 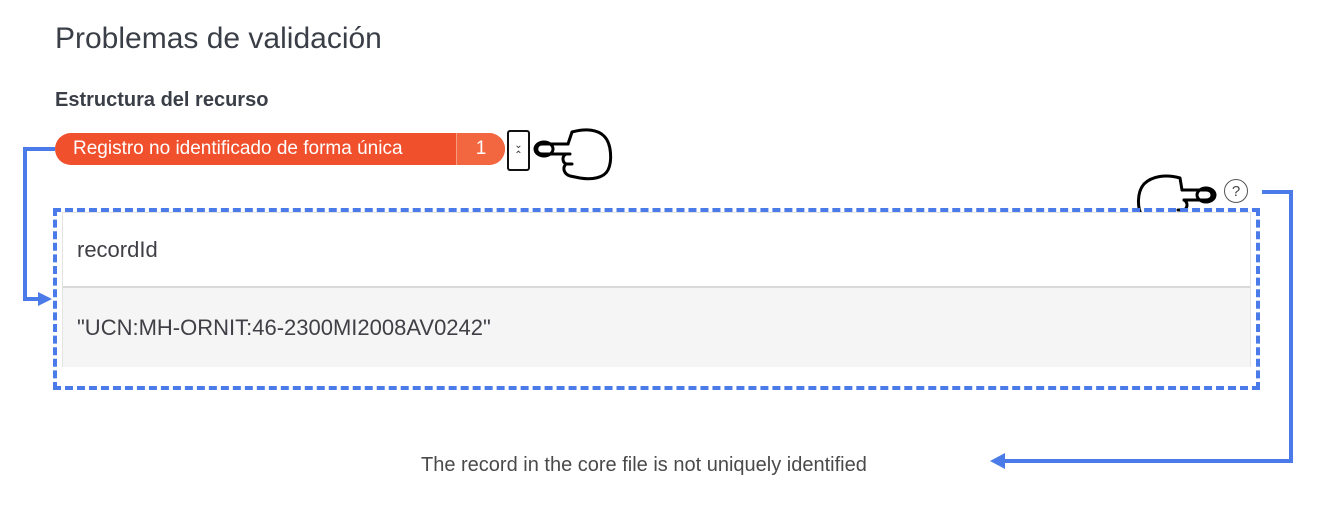 What do you see at coordinates (997, 461) in the screenshot?
I see `right-arrowhead` at bounding box center [997, 461].